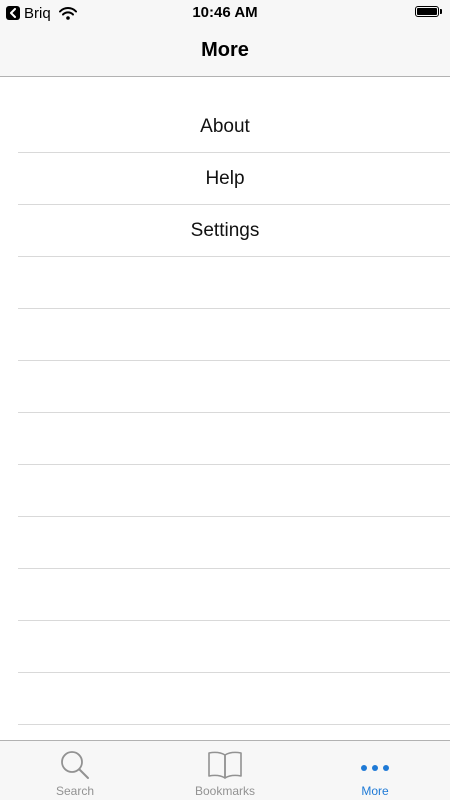  I want to click on page-title: More, so click(225, 49).